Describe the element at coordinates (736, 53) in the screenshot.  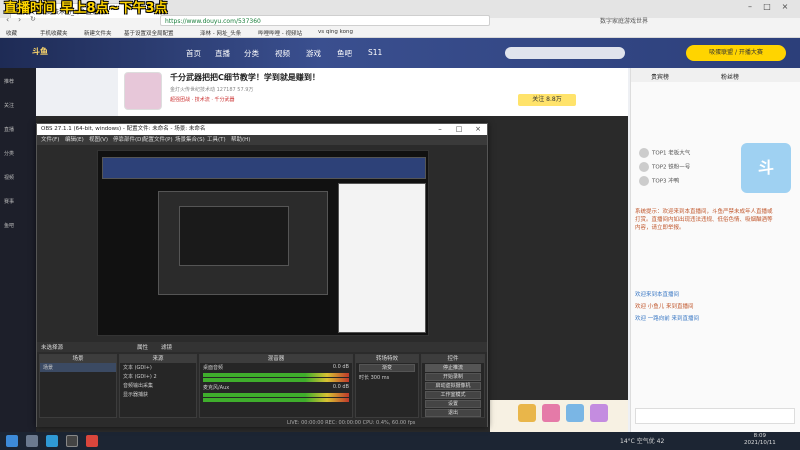
I see `header-promo-button: 吸蛋联盟 / 开播大赛` at that location.